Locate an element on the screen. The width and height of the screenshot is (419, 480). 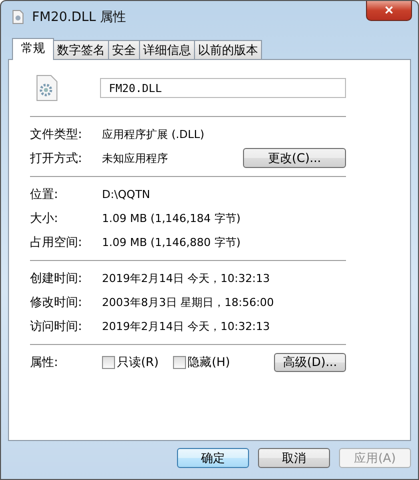
file-icon is located at coordinates (18, 17).